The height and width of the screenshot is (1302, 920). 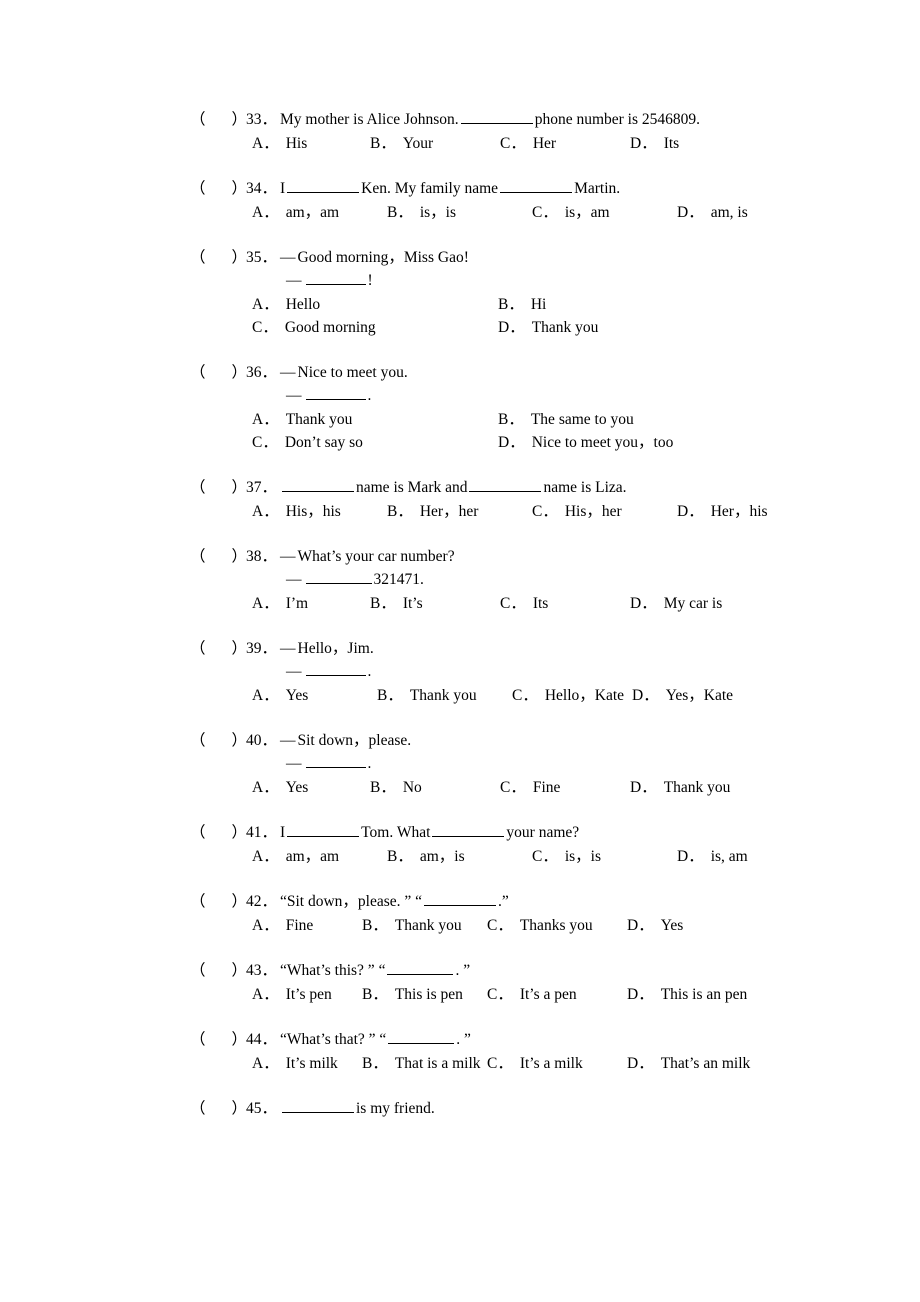 What do you see at coordinates (572, 695) in the screenshot?
I see `option-c: C． Hello，Kate` at bounding box center [572, 695].